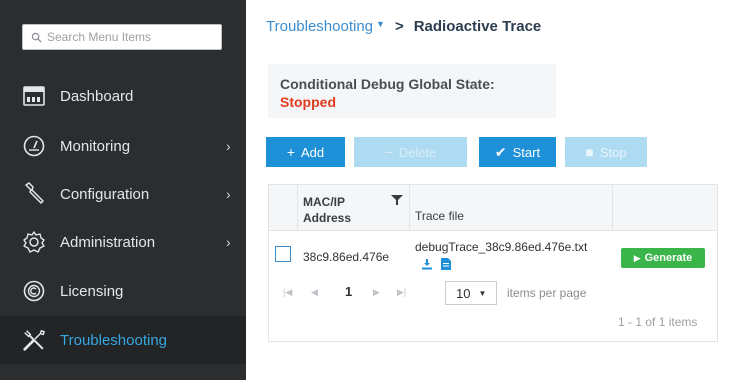 This screenshot has height=380, width=733. I want to click on download-icon, so click(427, 264).